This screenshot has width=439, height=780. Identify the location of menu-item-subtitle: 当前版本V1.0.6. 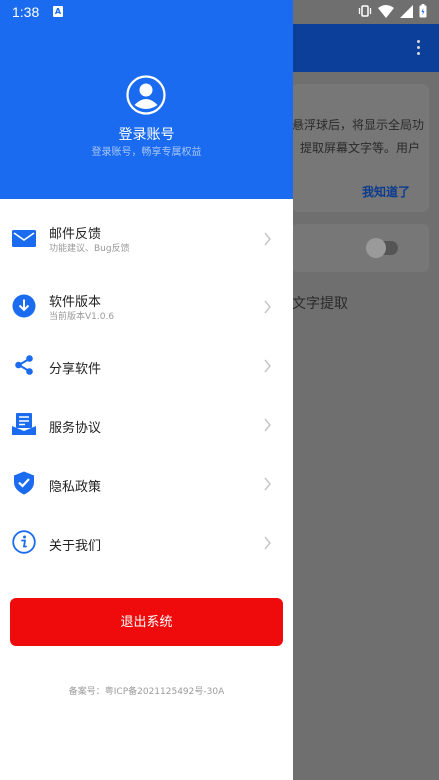
(82, 317).